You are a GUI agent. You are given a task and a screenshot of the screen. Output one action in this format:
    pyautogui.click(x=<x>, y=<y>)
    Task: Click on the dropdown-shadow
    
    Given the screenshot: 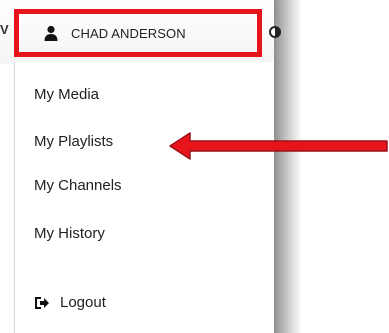 What is the action you would take?
    pyautogui.click(x=288, y=166)
    